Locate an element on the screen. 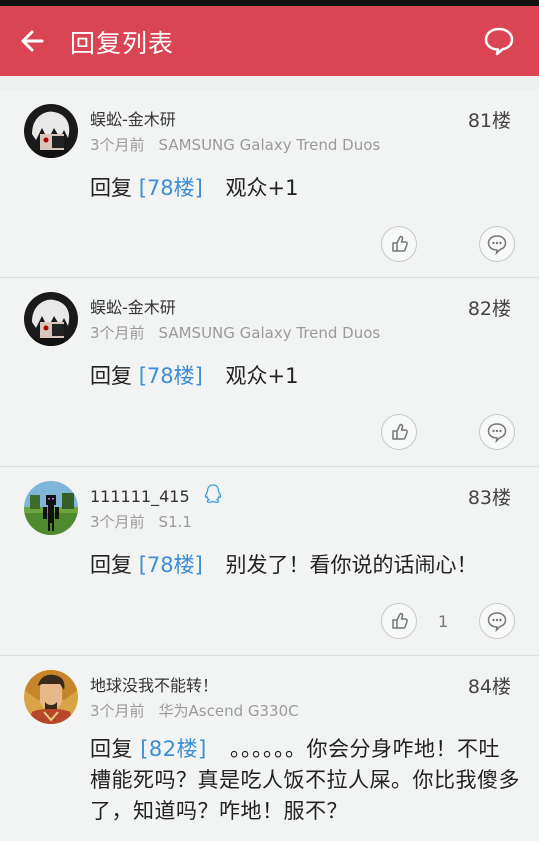  warrior-avatar-icon is located at coordinates (51, 697).